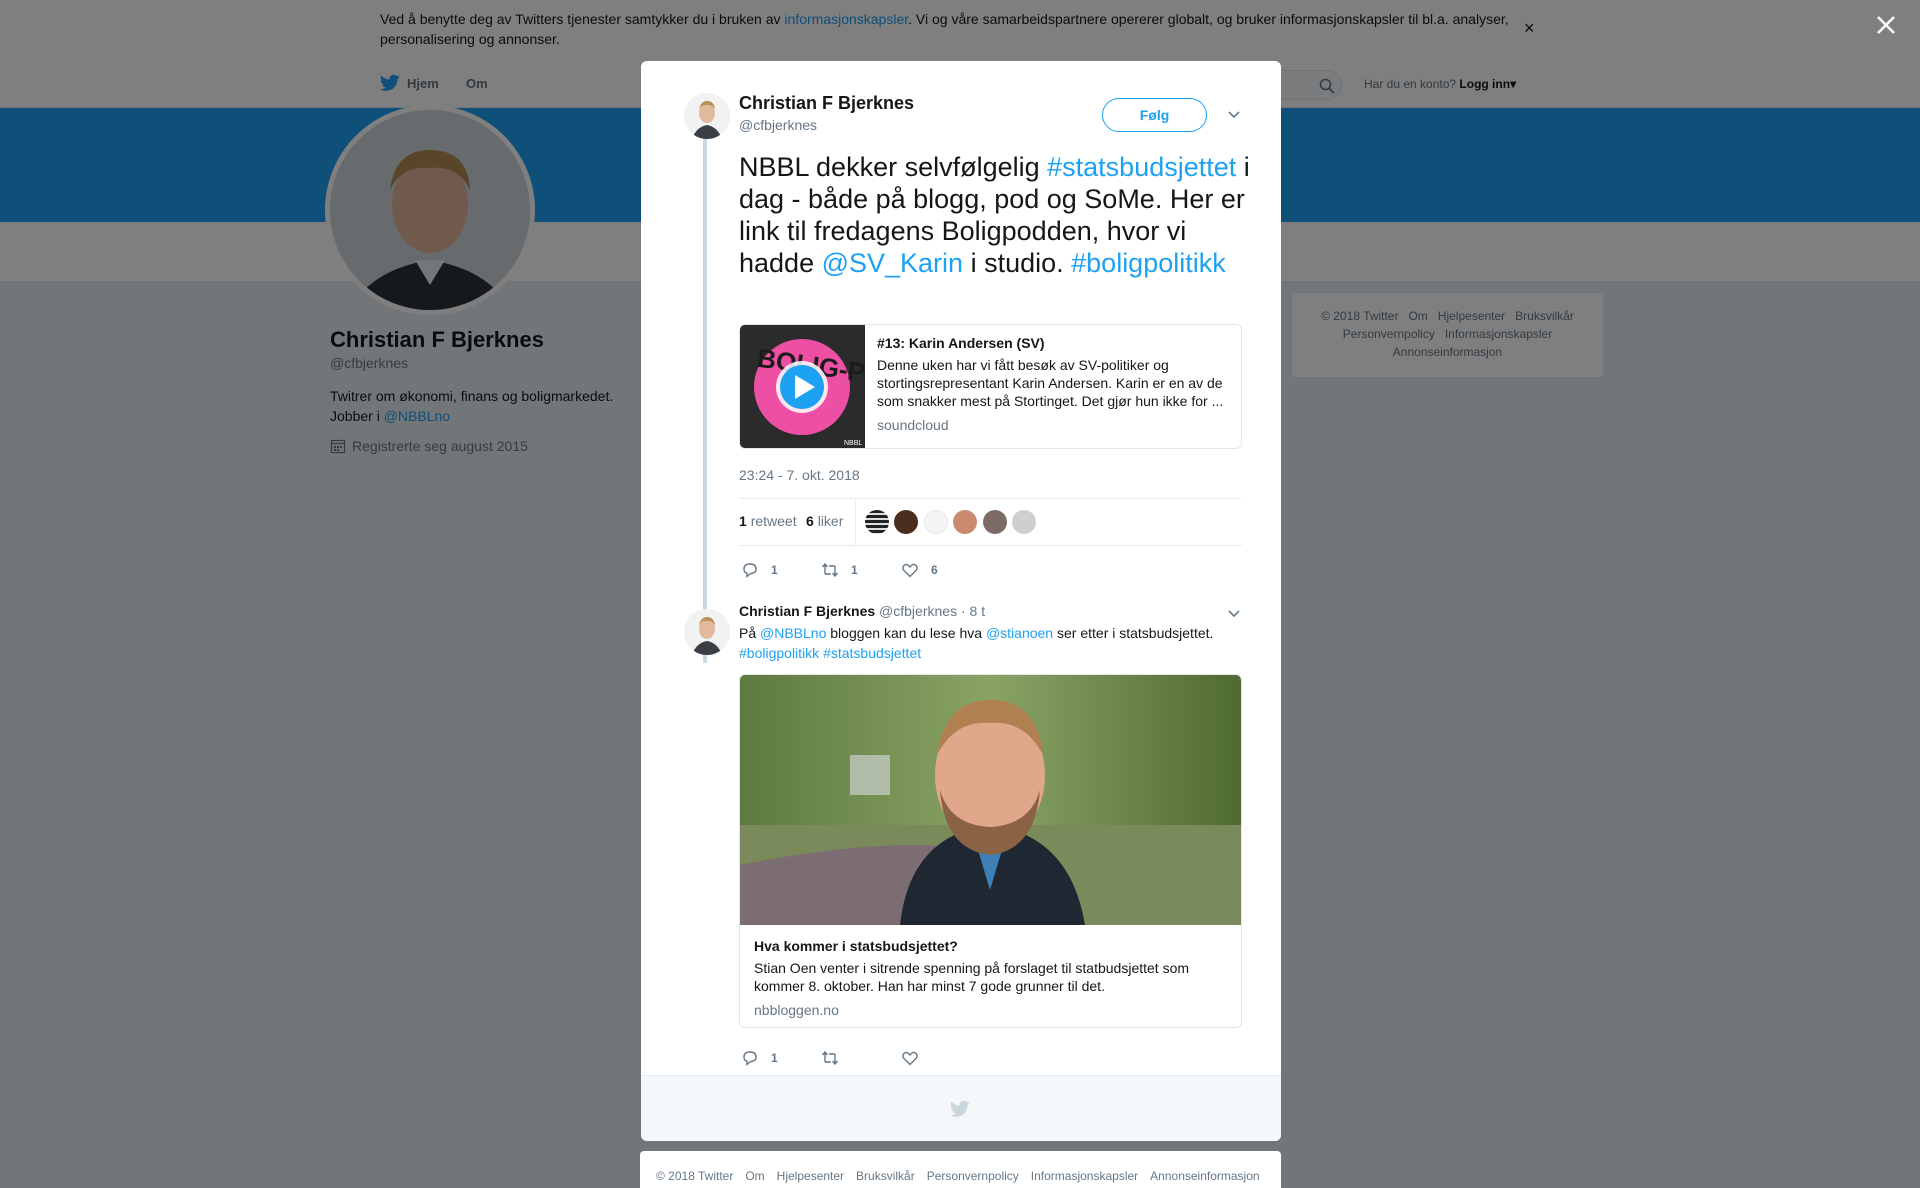  I want to click on liker-avatars, so click(951, 522).